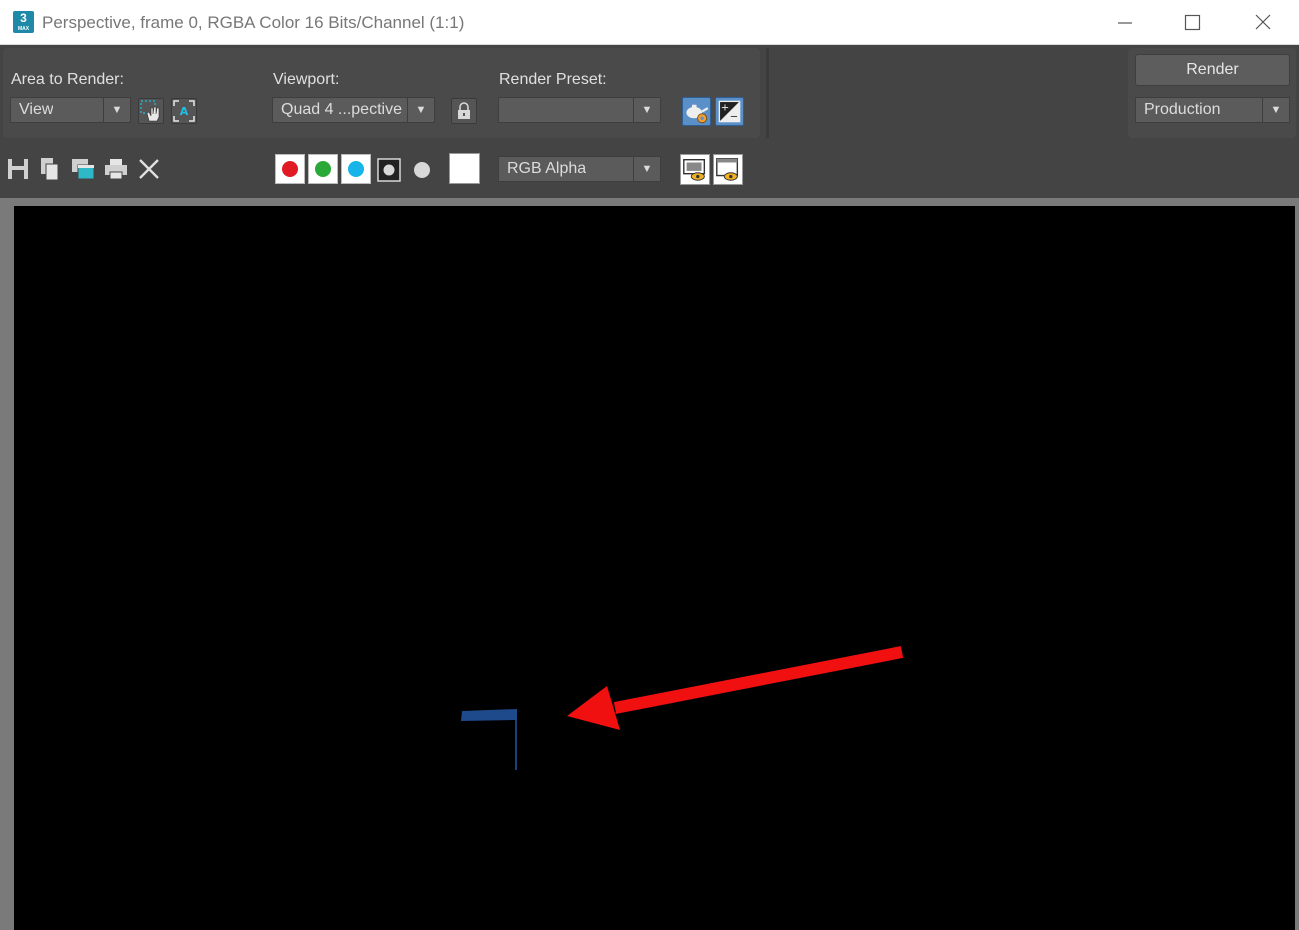  Describe the element at coordinates (306, 79) in the screenshot. I see `viewport-label: Viewport:` at that location.